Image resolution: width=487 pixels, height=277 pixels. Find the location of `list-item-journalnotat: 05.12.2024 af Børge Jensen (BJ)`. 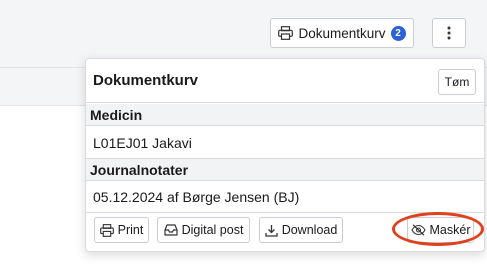

list-item-journalnotat: 05.12.2024 af Børge Jensen (BJ) is located at coordinates (285, 197).